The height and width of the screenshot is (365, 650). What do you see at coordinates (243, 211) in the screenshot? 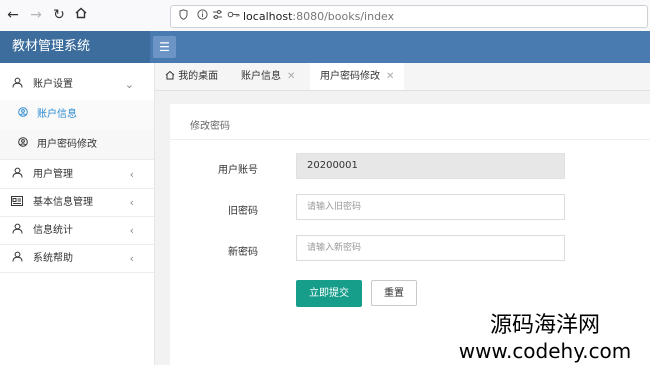
I see `old-password-label: 旧密码` at bounding box center [243, 211].